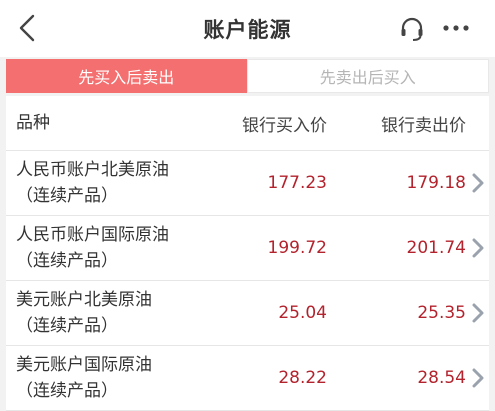 The width and height of the screenshot is (495, 411). Describe the element at coordinates (113, 378) in the screenshot. I see `product-name: 美元账户国际原油 （连续产品）` at that location.